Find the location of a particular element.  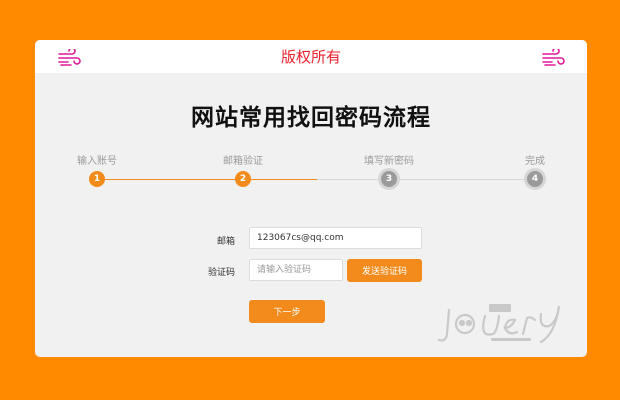

code-input is located at coordinates (296, 270).